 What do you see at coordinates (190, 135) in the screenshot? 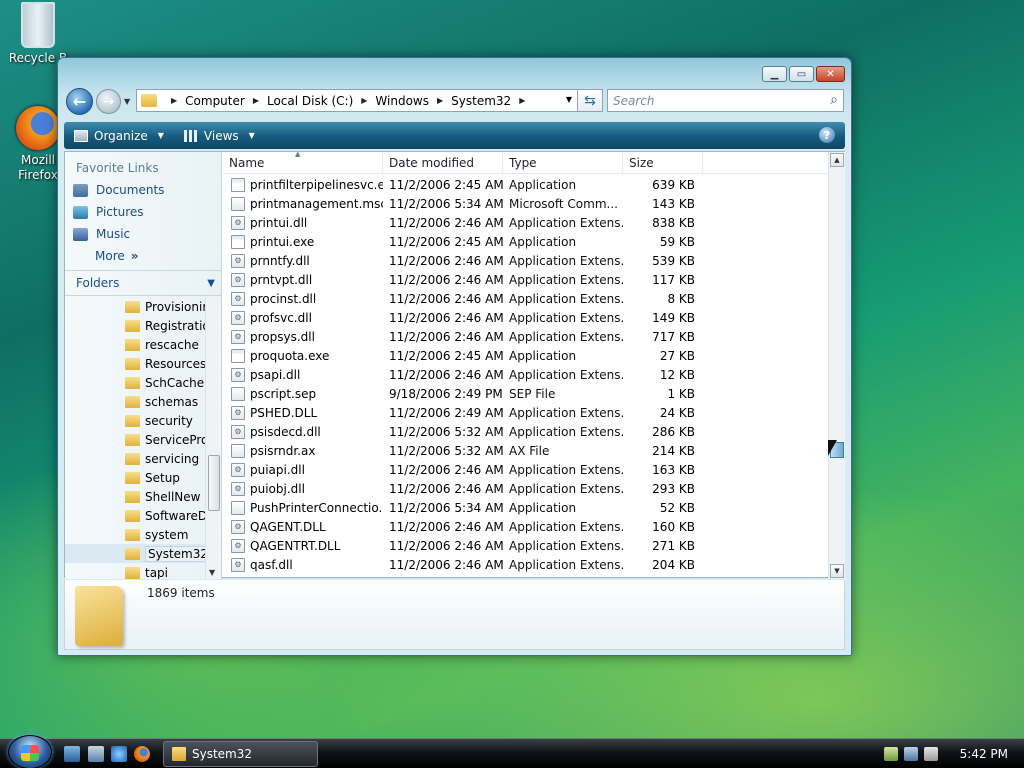
I see `views-icon` at bounding box center [190, 135].